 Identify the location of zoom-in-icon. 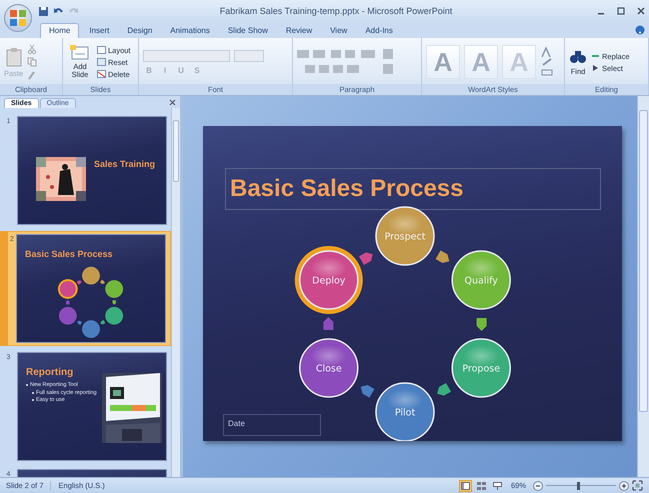
(624, 485).